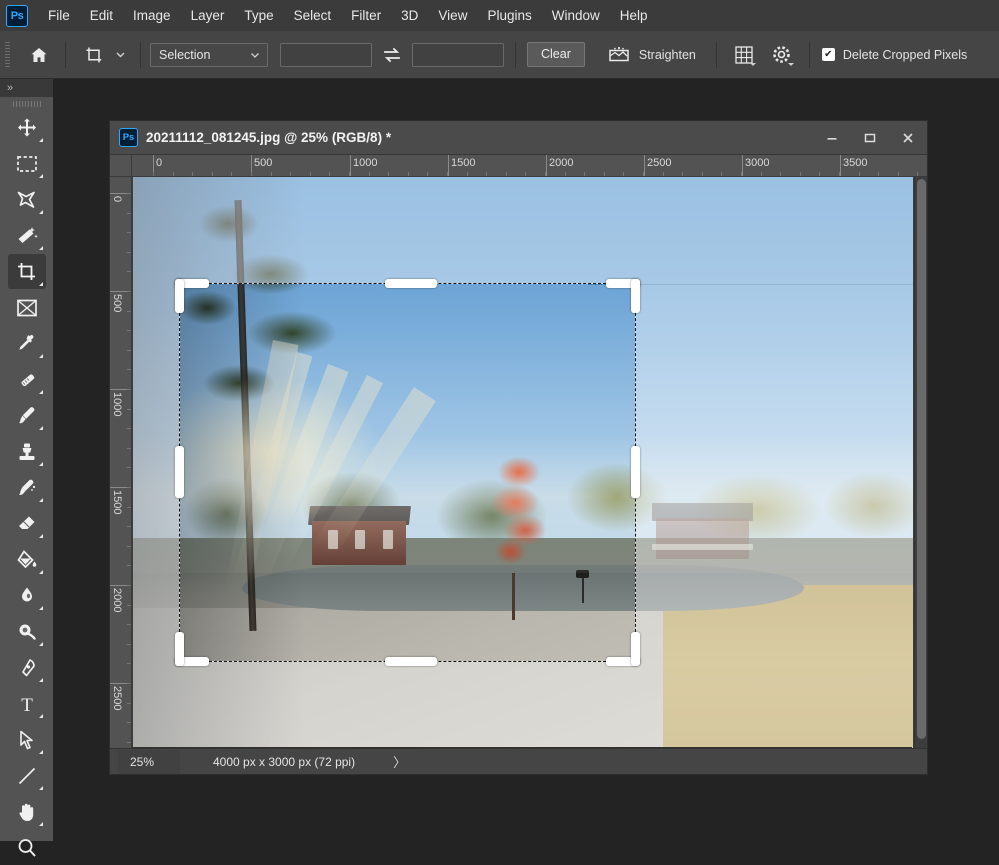 This screenshot has width=999, height=865. Describe the element at coordinates (27, 379) in the screenshot. I see `healing-brush-tool` at that location.